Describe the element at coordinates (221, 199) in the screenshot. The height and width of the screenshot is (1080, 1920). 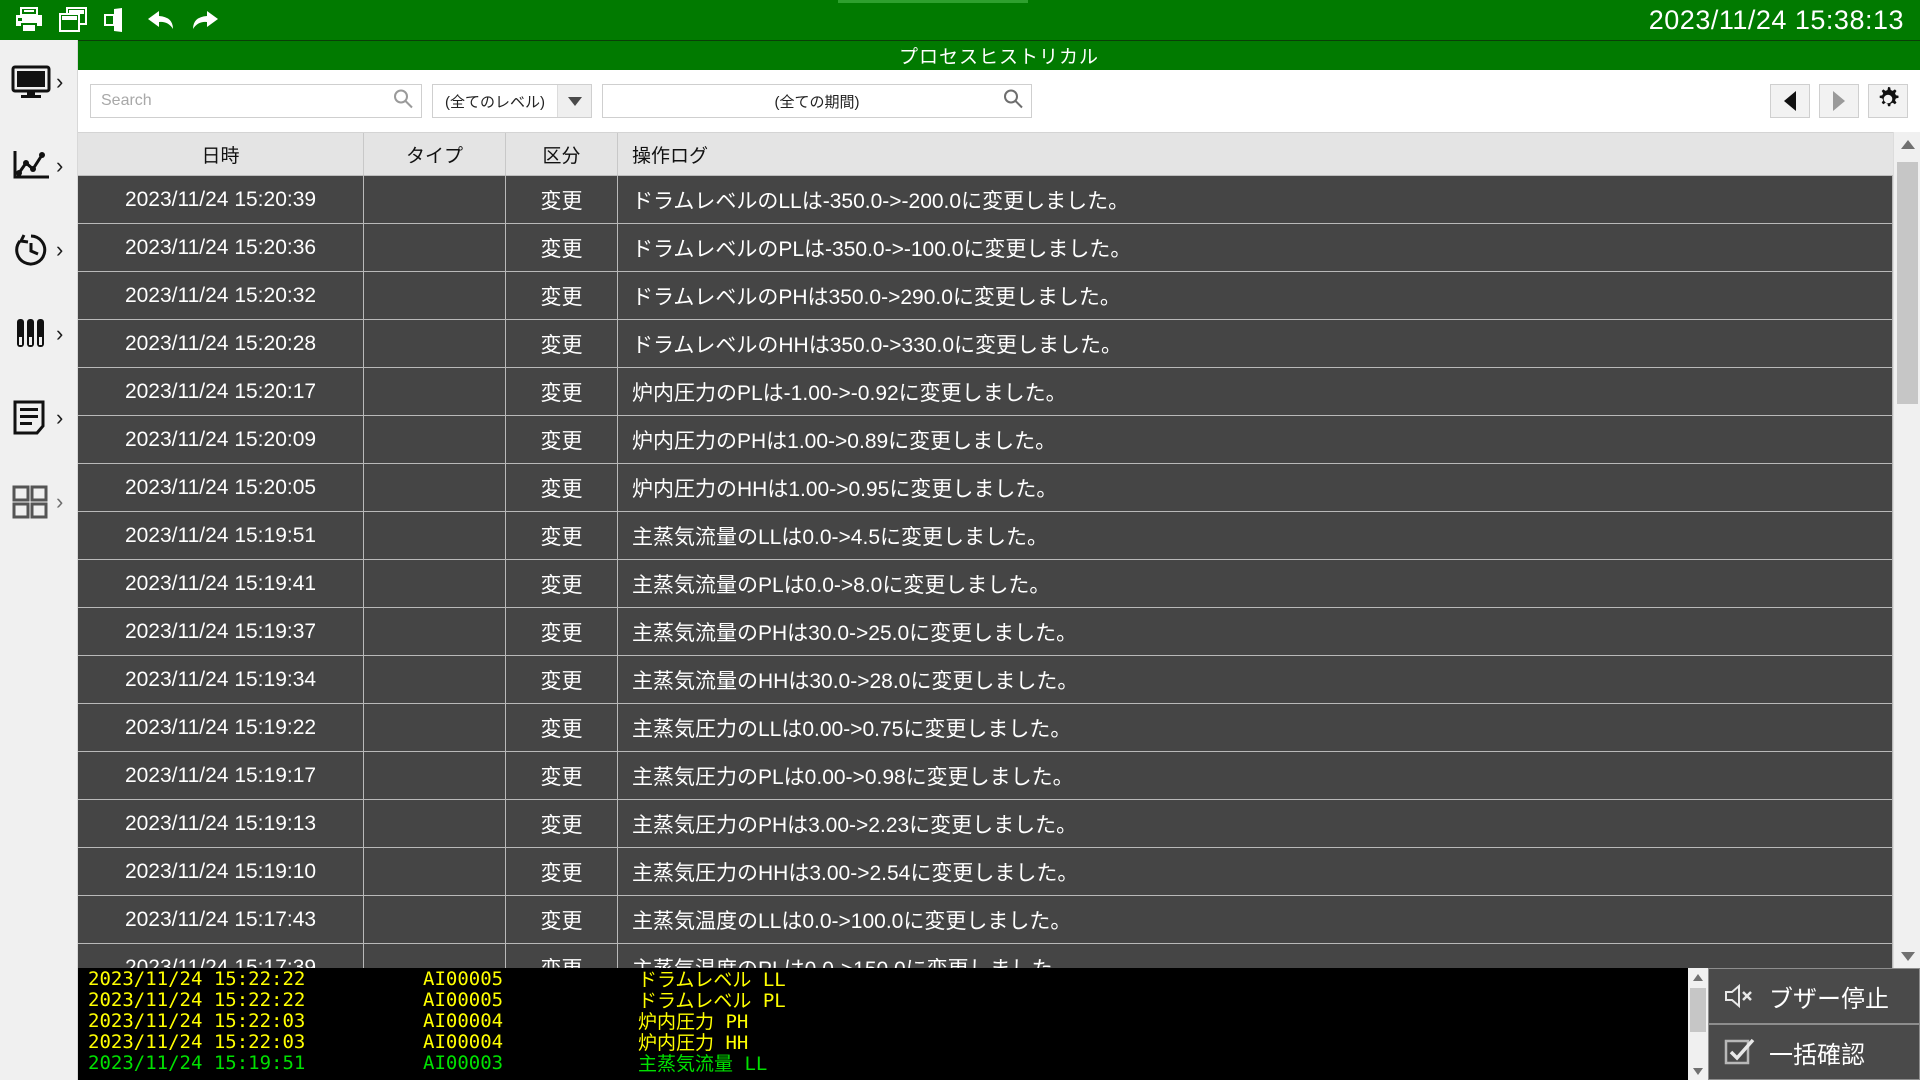
I see `log-cell-datetime: 2023/11/24 15:20:39` at that location.